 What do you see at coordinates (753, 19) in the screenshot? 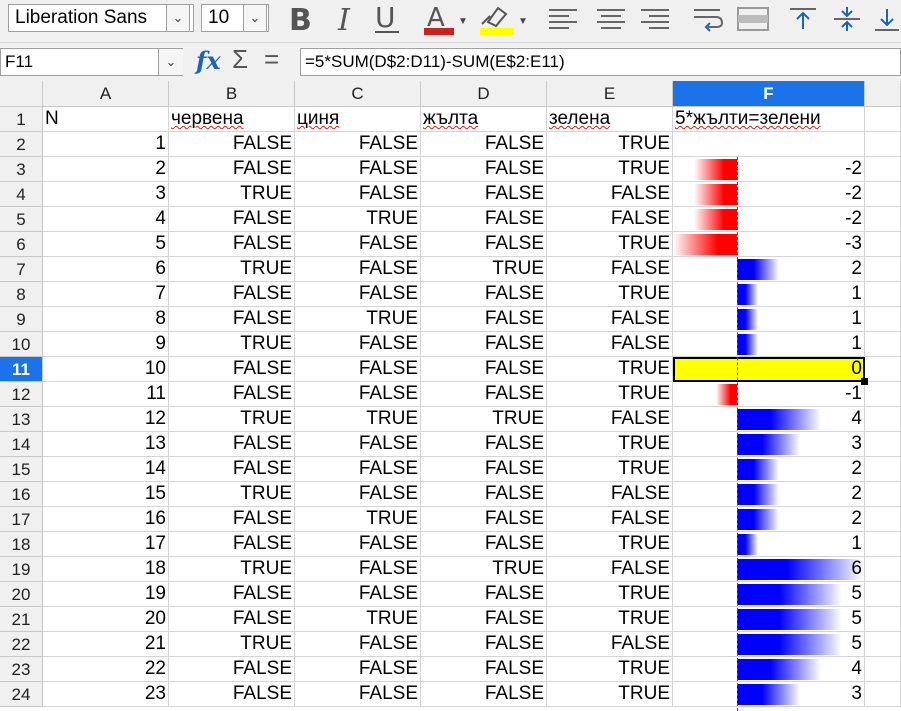
I see `merge-cells-icon` at bounding box center [753, 19].